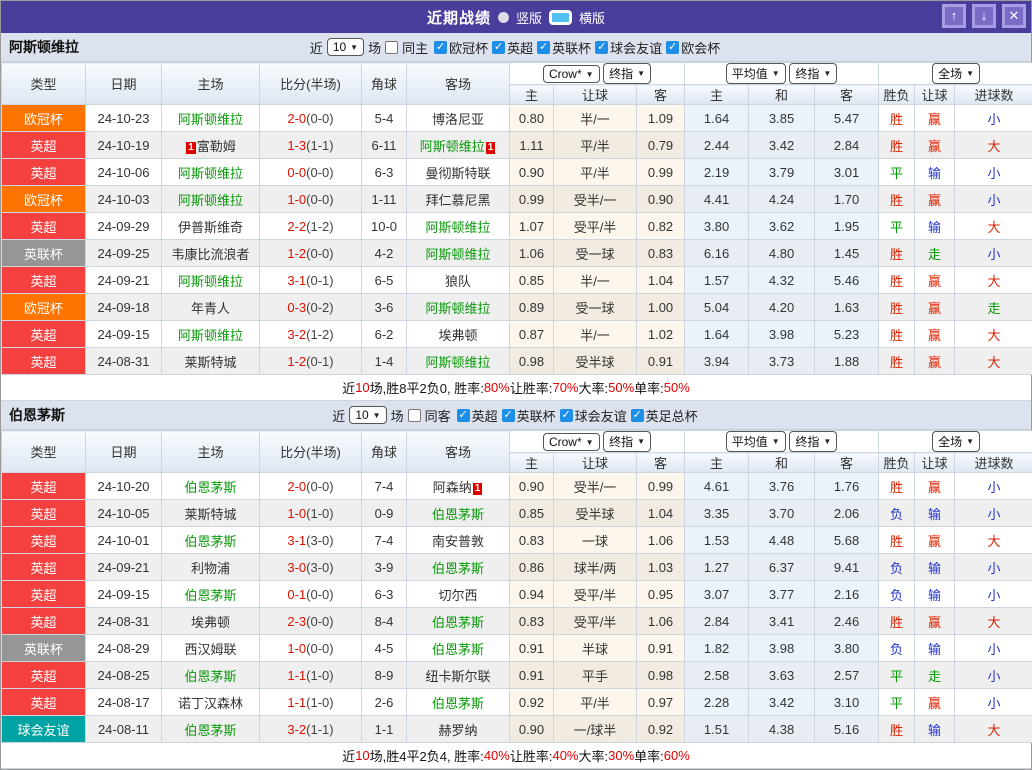 Image resolution: width=1032 pixels, height=770 pixels. What do you see at coordinates (515, 415) in the screenshot?
I see `filters-bournemouth: 近 10▼ 场 同客 ✓英超✓英联杯✓球会友谊✓英足总杯` at bounding box center [515, 415].